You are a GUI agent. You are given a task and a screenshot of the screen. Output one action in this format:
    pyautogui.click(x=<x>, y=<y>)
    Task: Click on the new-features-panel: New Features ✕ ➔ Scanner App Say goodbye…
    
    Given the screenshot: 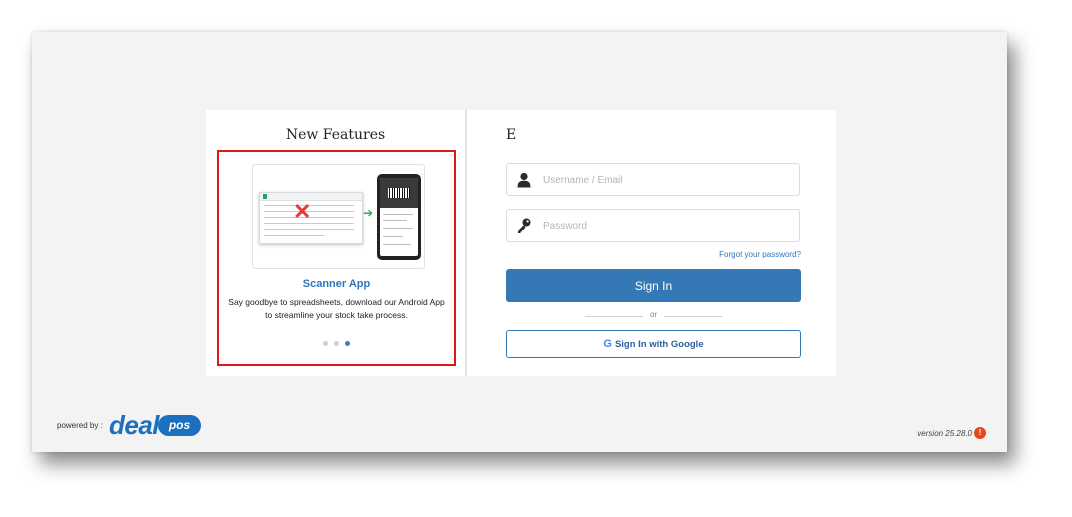 What is the action you would take?
    pyautogui.click(x=336, y=243)
    